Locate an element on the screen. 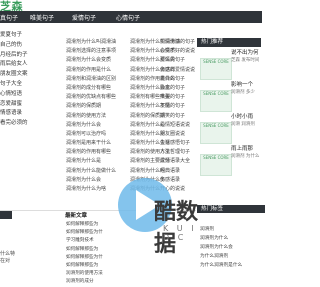 This screenshot has width=320, height=287. card-text: 芝森 发布时间 is located at coordinates (245, 60).